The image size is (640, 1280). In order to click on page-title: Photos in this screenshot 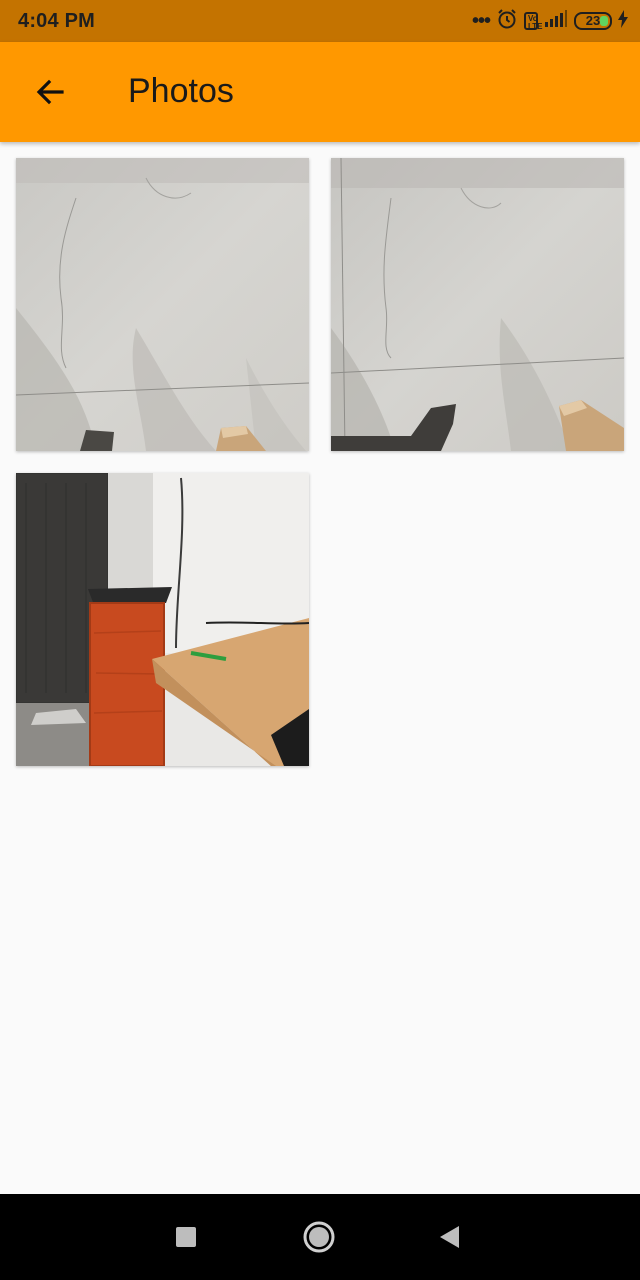, I will do `click(181, 91)`.